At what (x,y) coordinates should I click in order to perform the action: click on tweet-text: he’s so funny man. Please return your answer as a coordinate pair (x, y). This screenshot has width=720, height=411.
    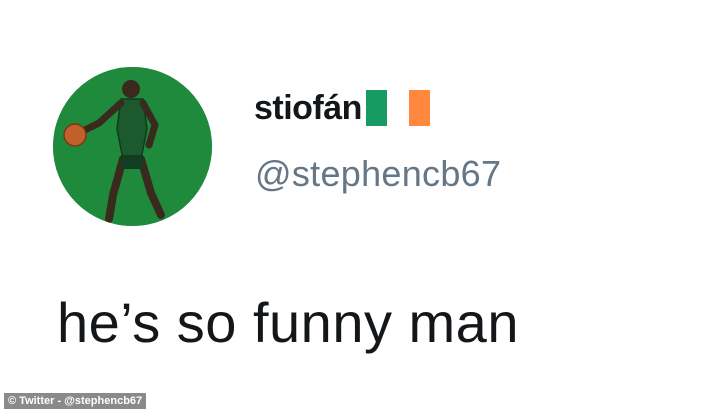
    Looking at the image, I should click on (288, 322).